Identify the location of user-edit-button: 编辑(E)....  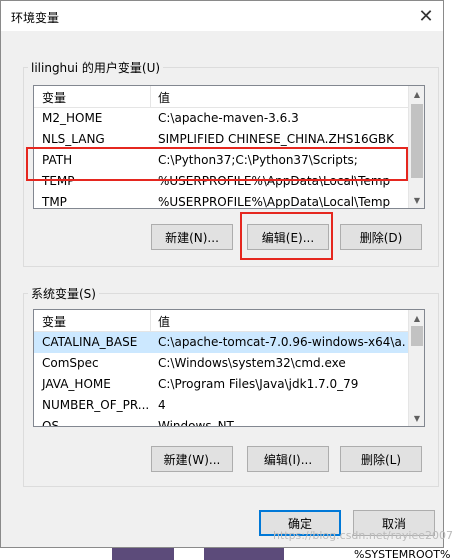
(288, 237).